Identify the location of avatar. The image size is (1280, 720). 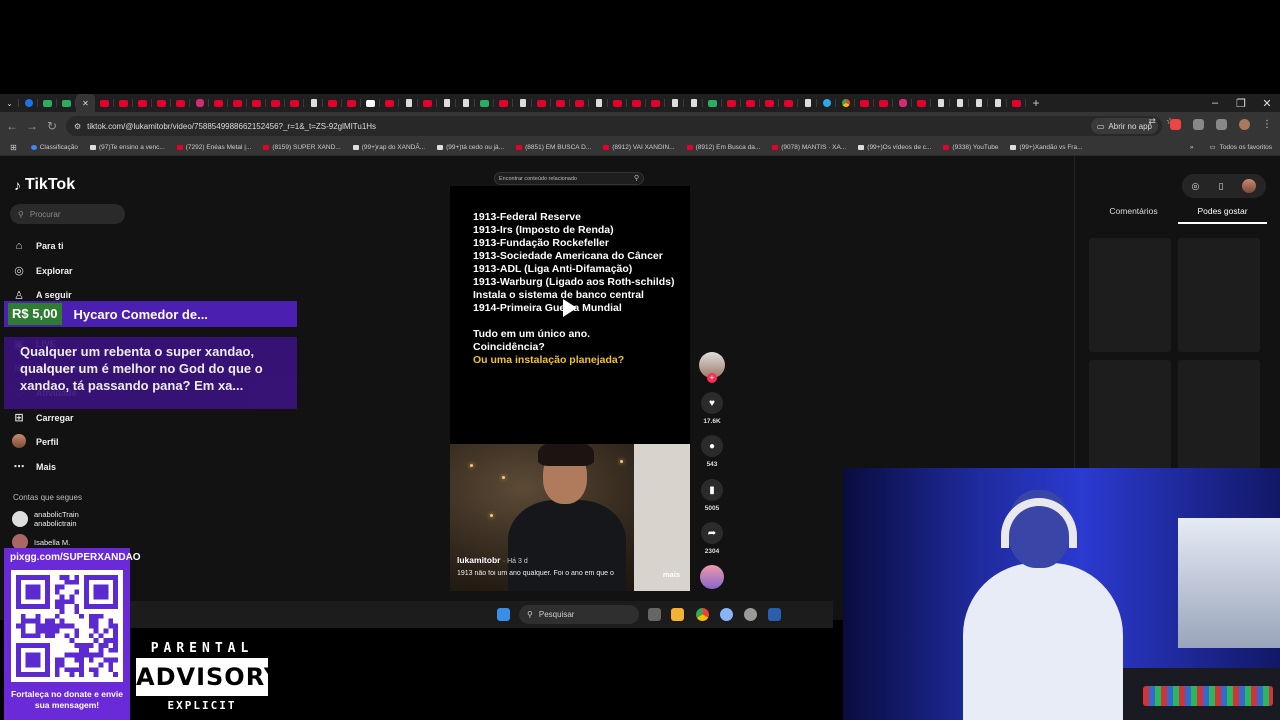
(1249, 186).